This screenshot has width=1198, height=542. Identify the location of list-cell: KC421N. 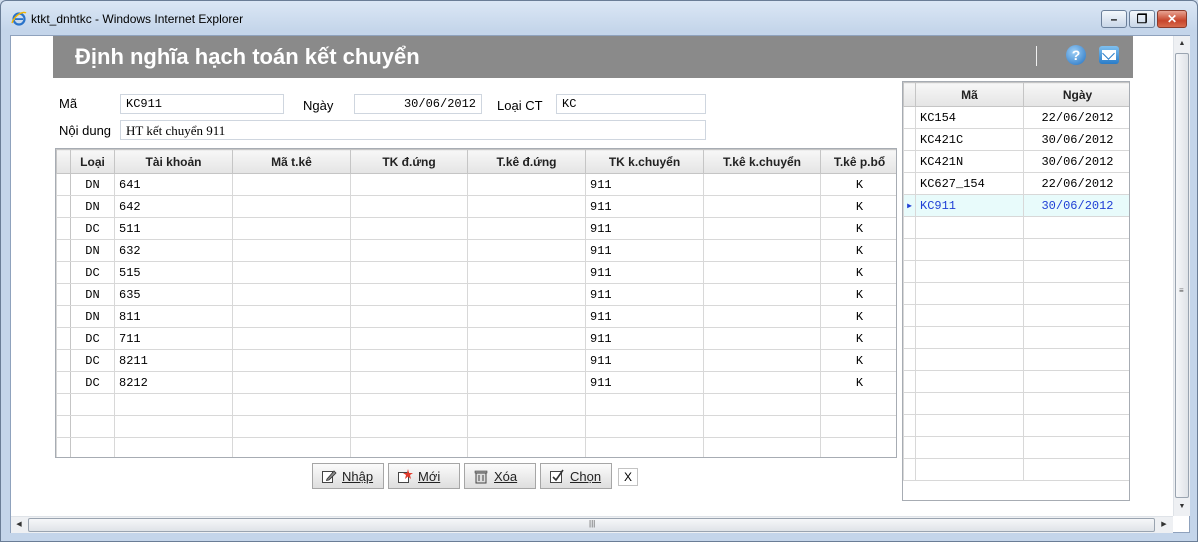
(969, 161).